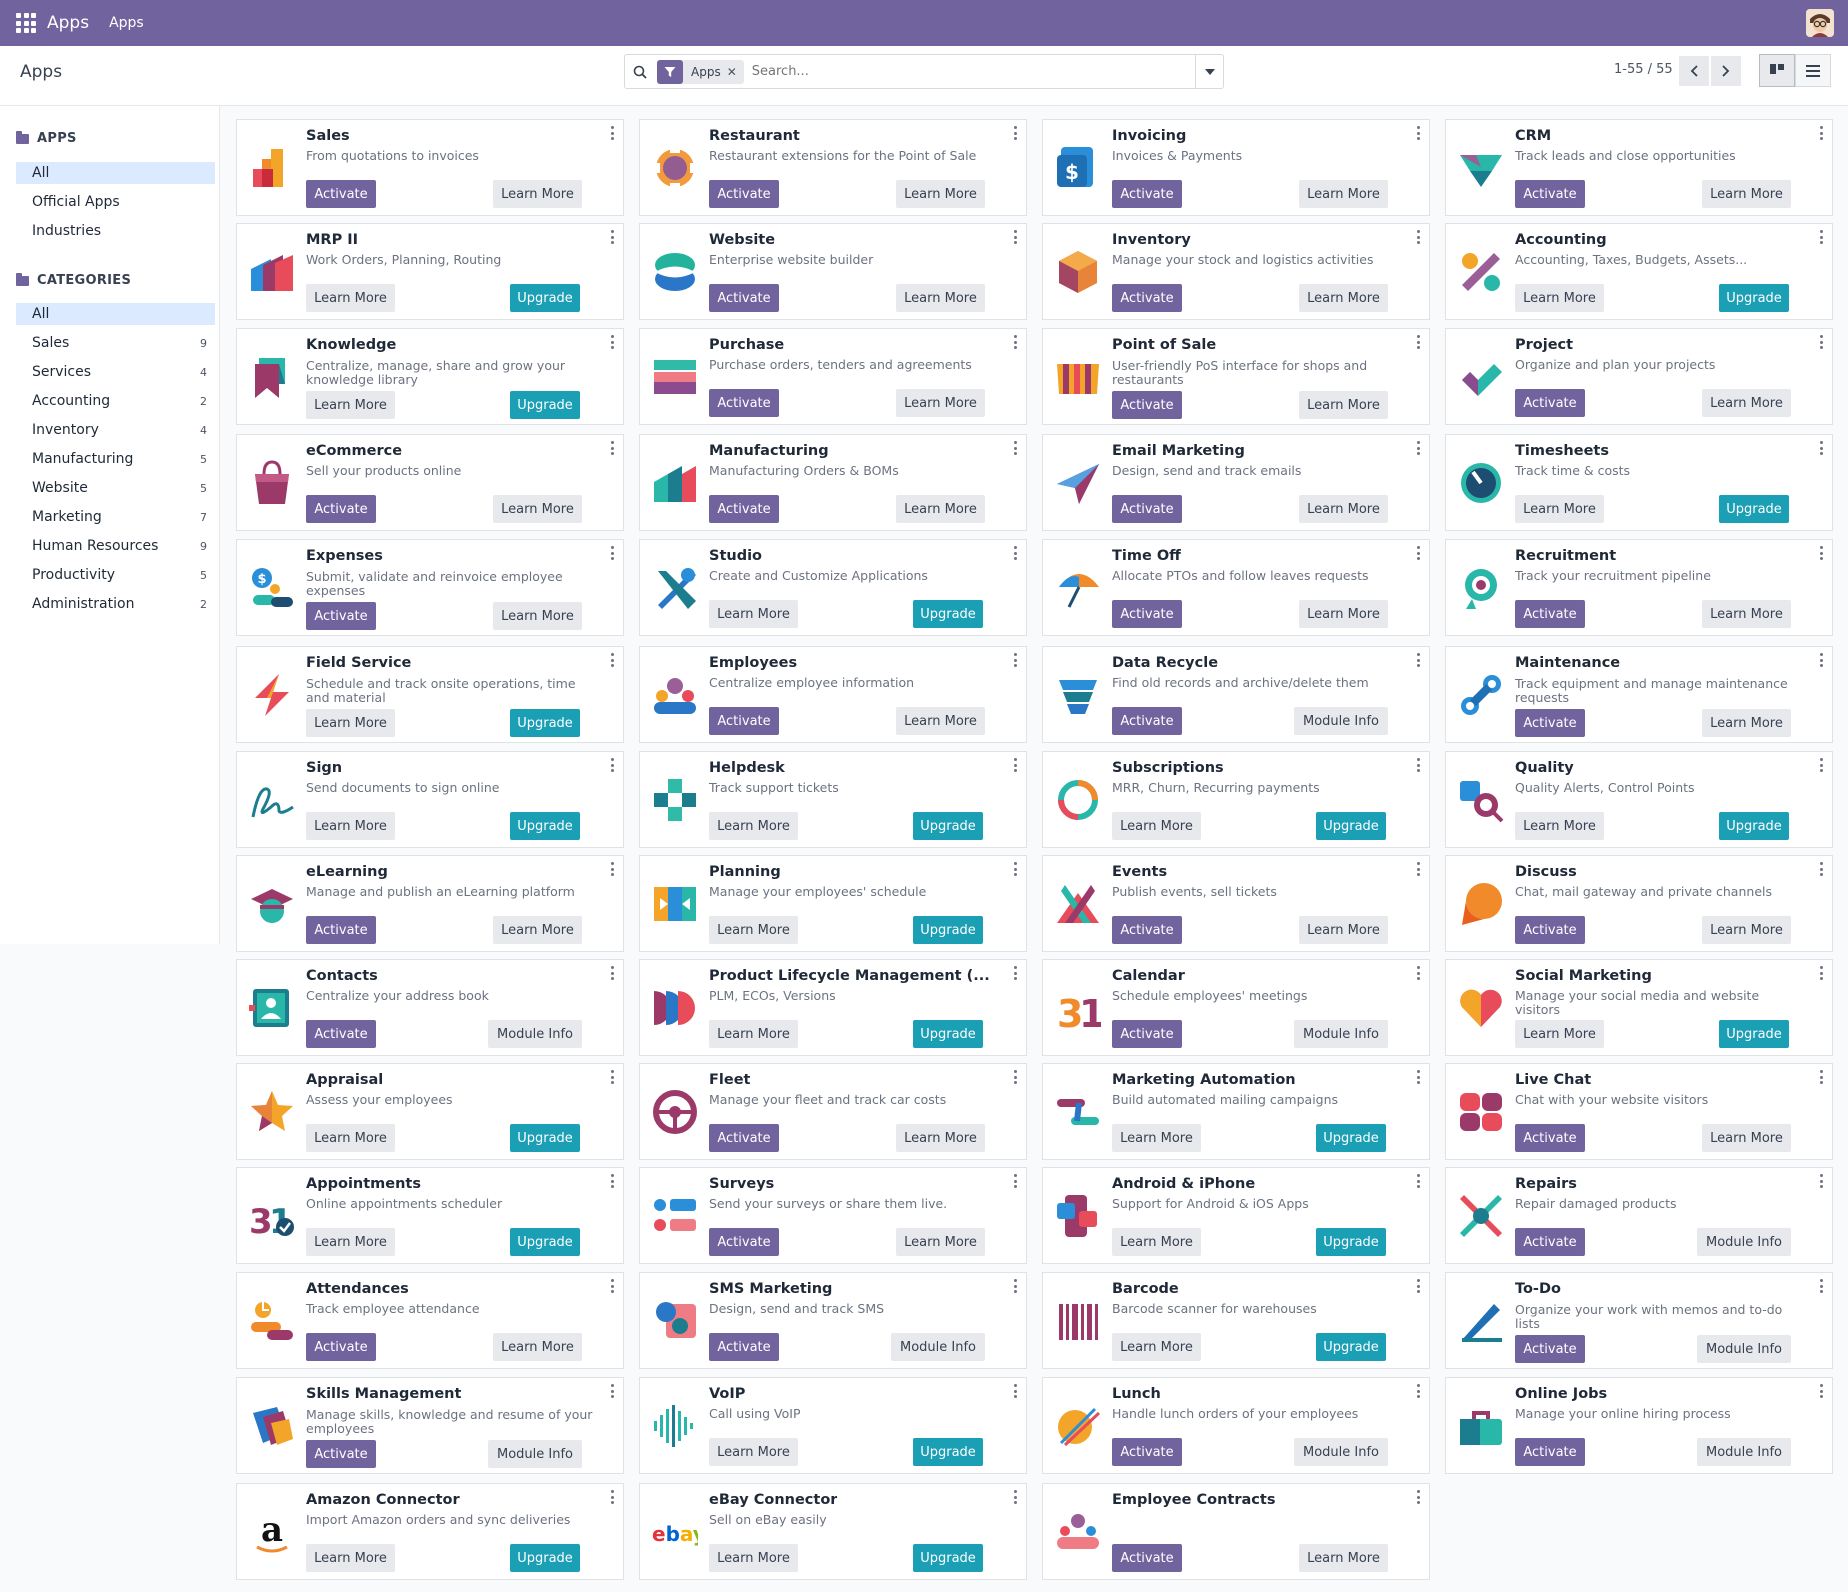  I want to click on pager-value: 1-55 / 55, so click(1643, 69).